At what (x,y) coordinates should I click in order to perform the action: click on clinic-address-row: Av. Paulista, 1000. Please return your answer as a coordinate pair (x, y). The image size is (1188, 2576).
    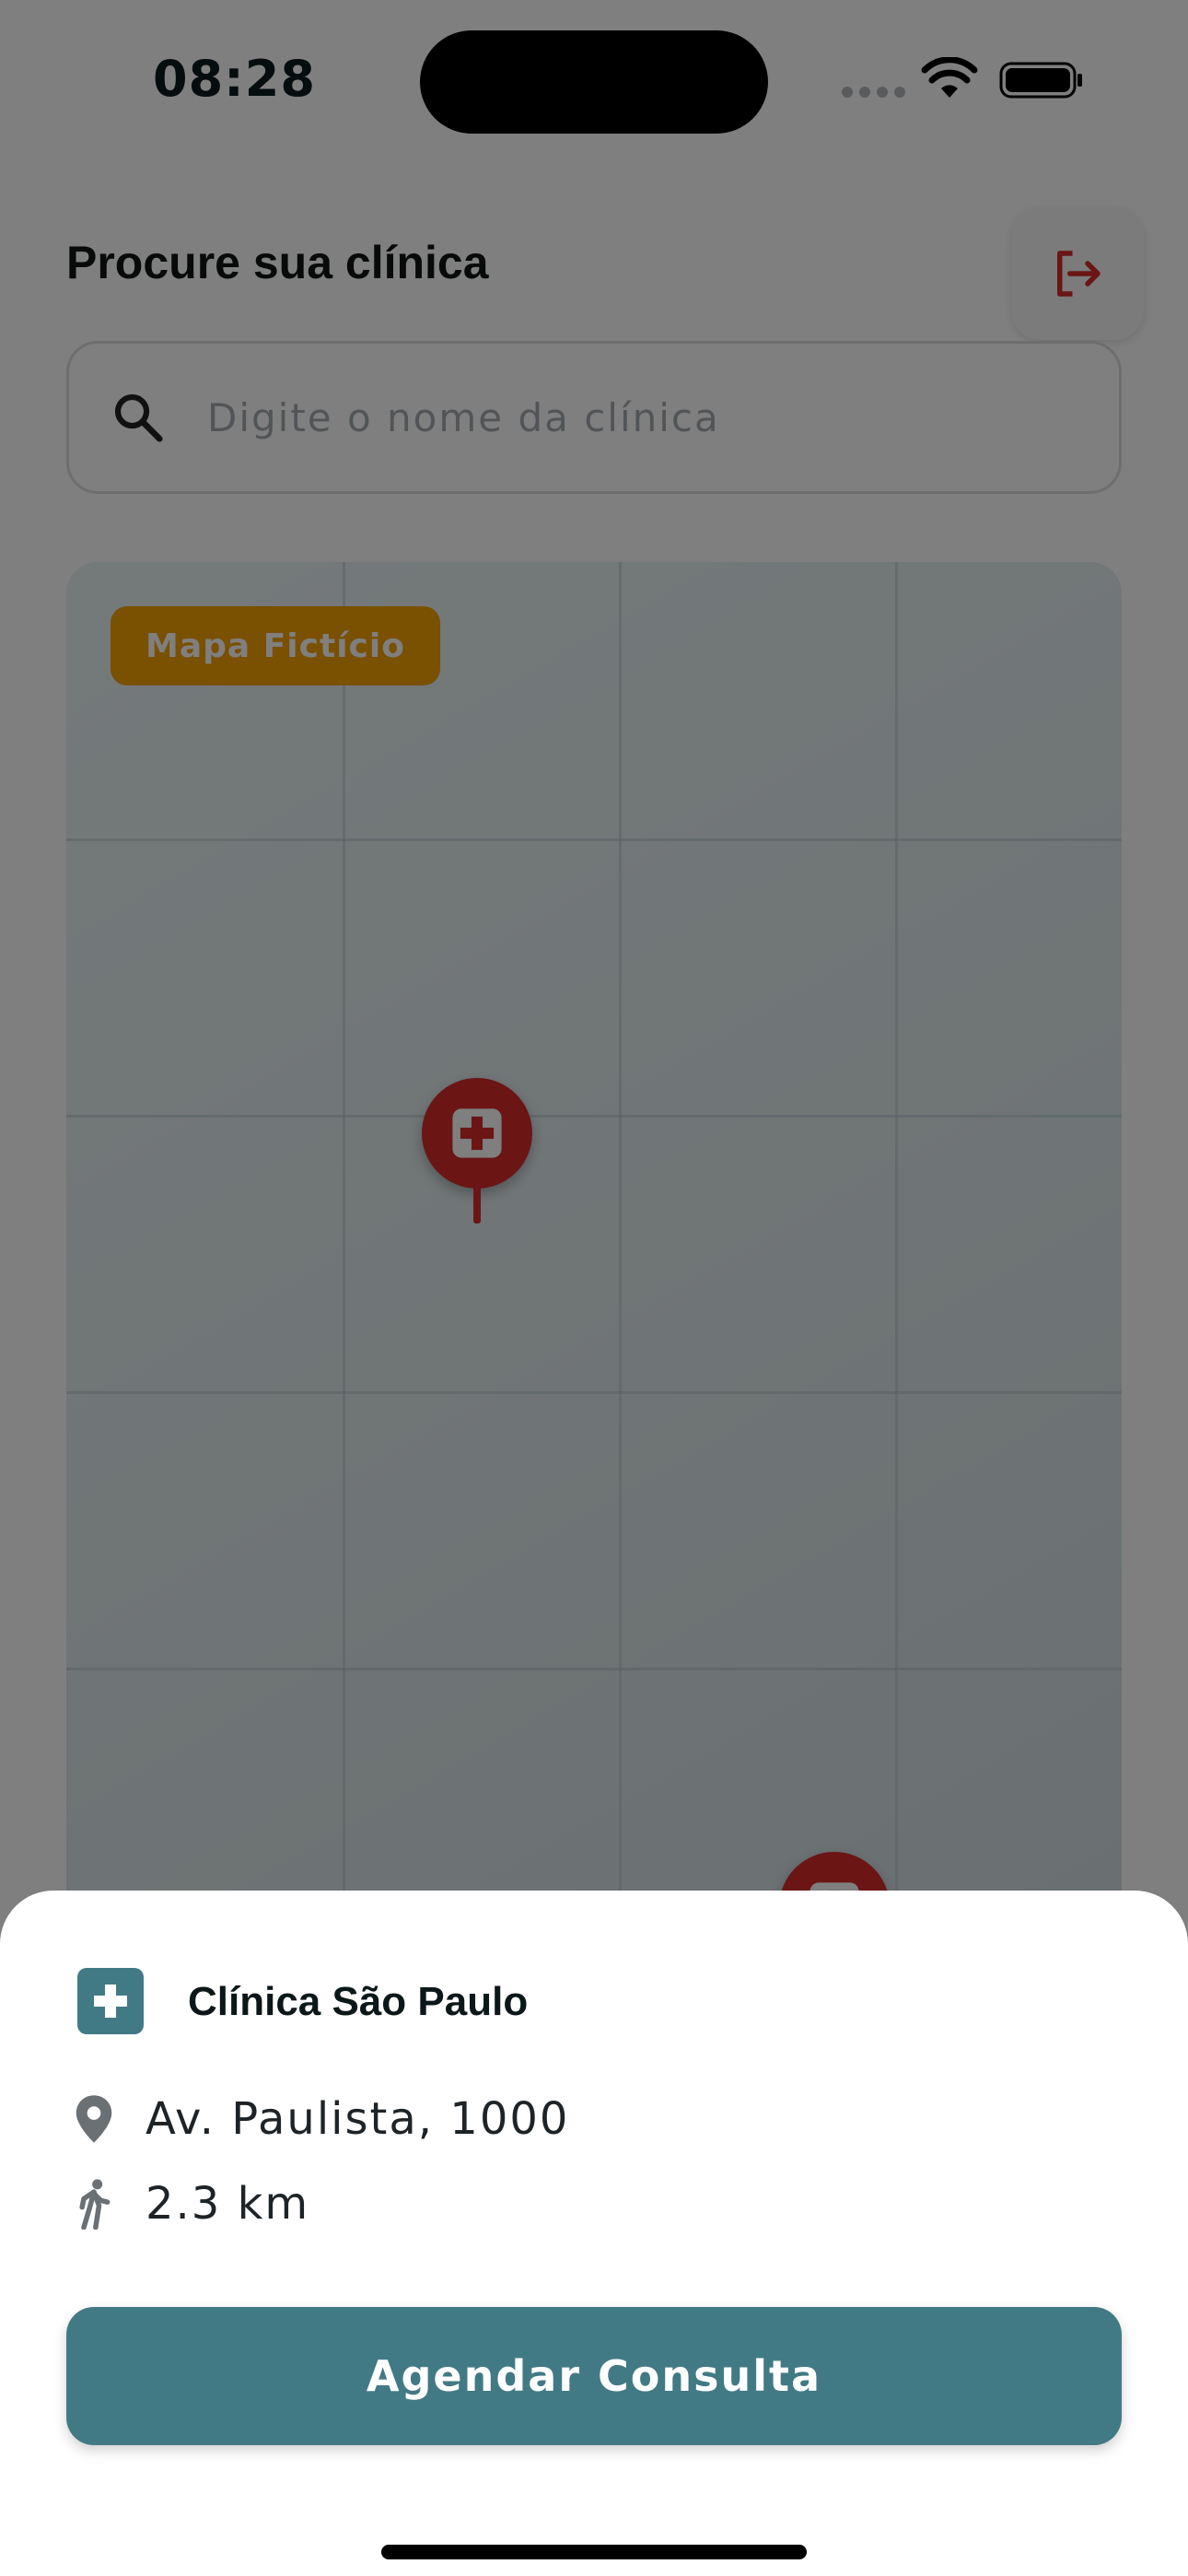
    Looking at the image, I should click on (321, 2119).